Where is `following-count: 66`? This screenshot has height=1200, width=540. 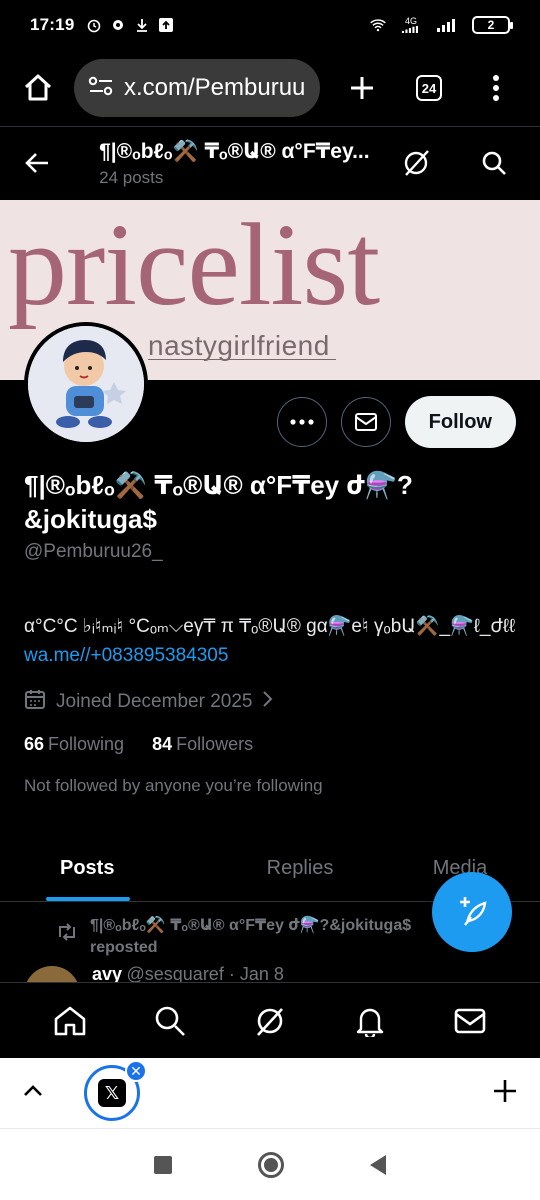 following-count: 66 is located at coordinates (34, 744).